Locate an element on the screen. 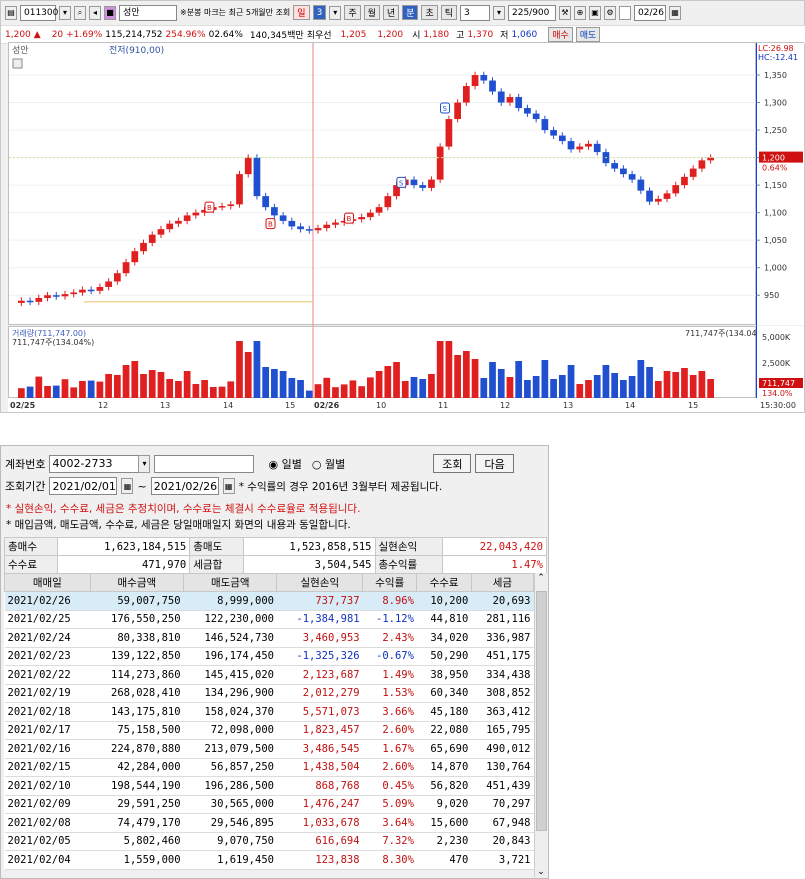  menu-icon: ▤ is located at coordinates (11, 12).